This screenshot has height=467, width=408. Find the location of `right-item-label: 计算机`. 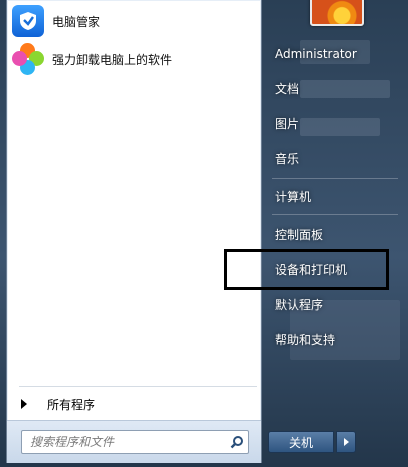

right-item-label: 计算机 is located at coordinates (293, 196).